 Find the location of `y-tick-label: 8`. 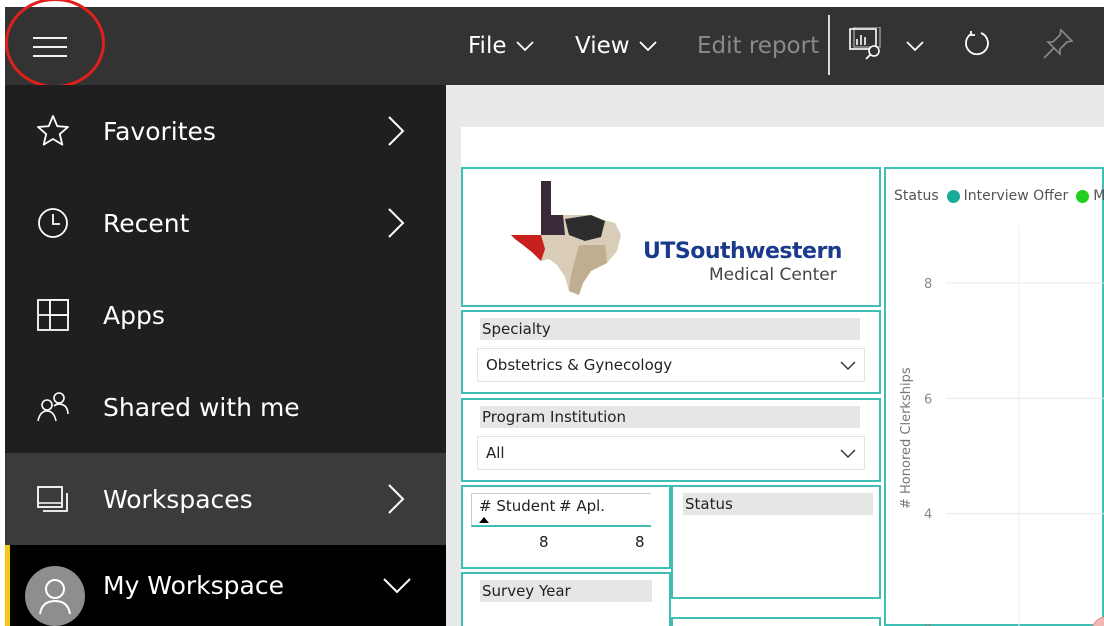

y-tick-label: 8 is located at coordinates (928, 284).